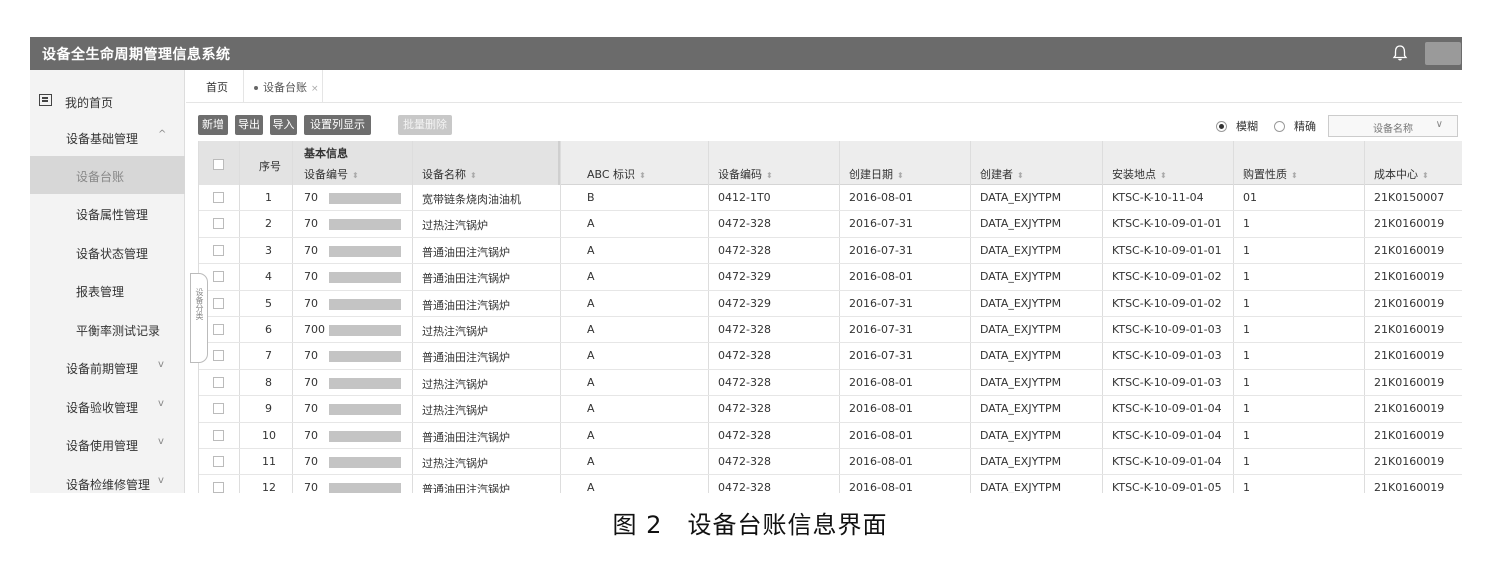 This screenshot has height=561, width=1500. What do you see at coordinates (249, 125) in the screenshot?
I see `export-button: 导出` at bounding box center [249, 125].